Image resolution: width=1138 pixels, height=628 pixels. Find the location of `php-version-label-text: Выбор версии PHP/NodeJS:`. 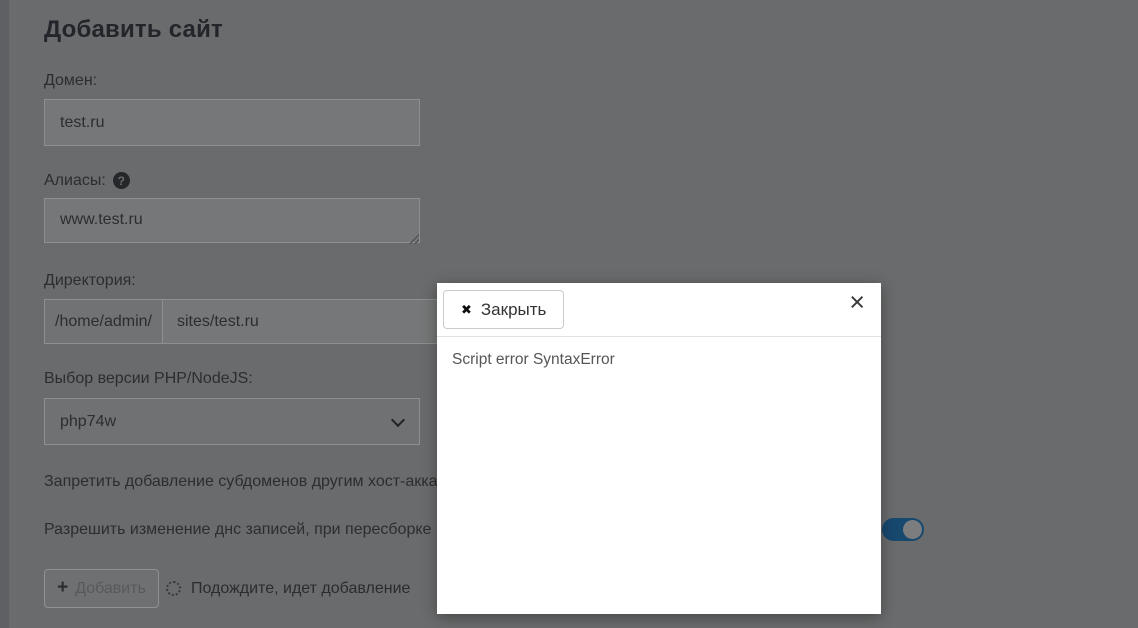

php-version-label-text: Выбор версии PHP/NodeJS: is located at coordinates (148, 378).